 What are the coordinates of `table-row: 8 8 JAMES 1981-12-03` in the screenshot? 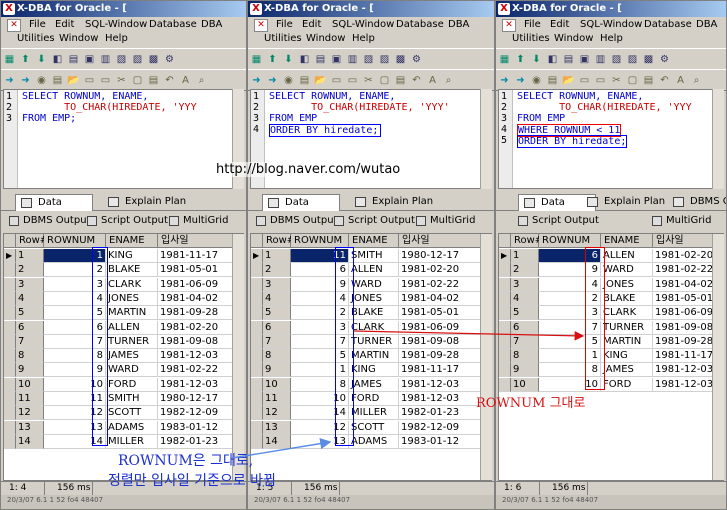 It's located at (123, 356).